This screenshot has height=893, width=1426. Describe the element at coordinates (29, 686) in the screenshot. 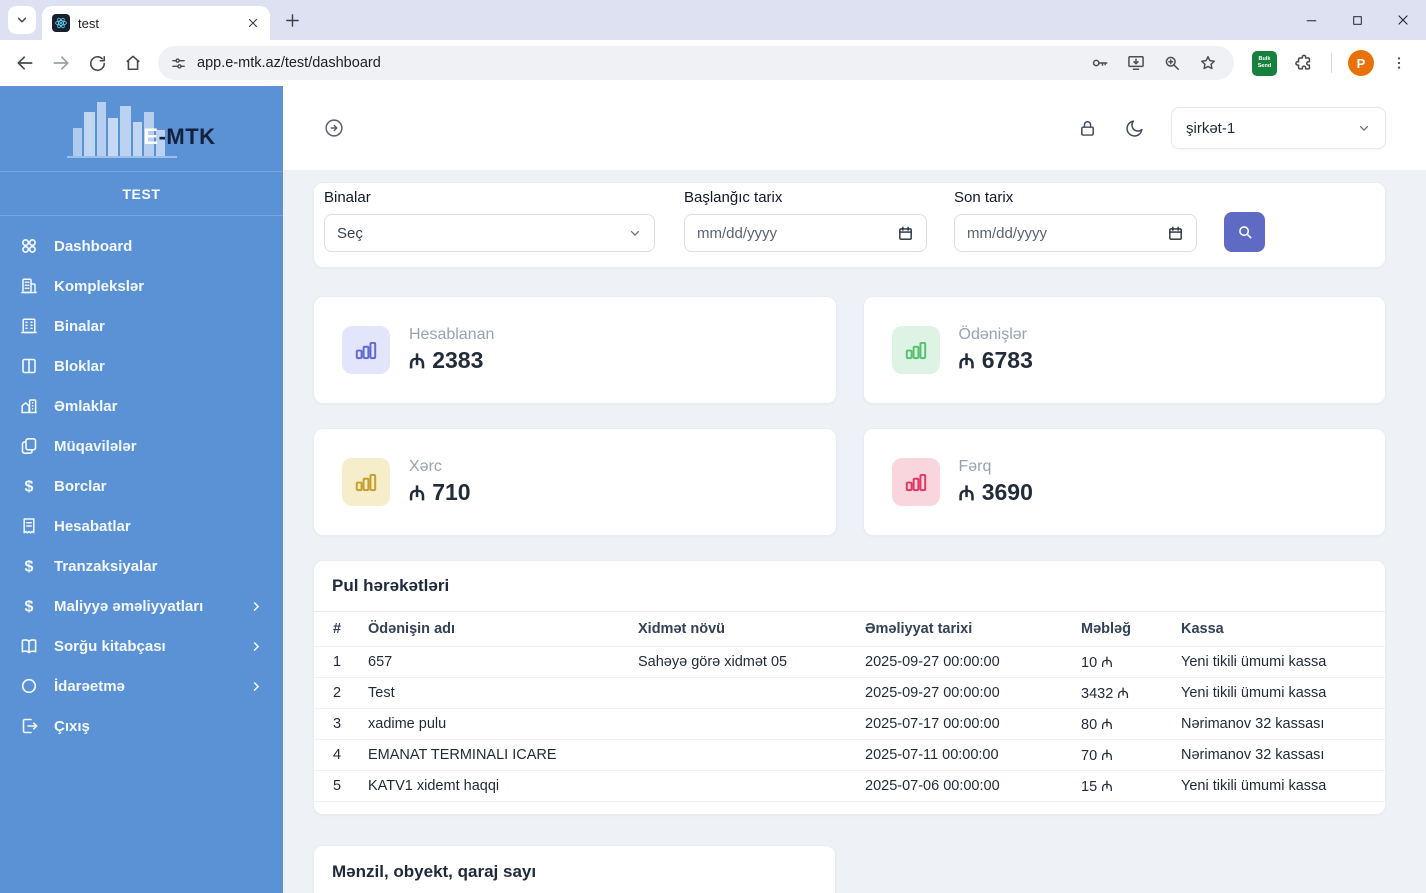

I see `circle-icon` at that location.